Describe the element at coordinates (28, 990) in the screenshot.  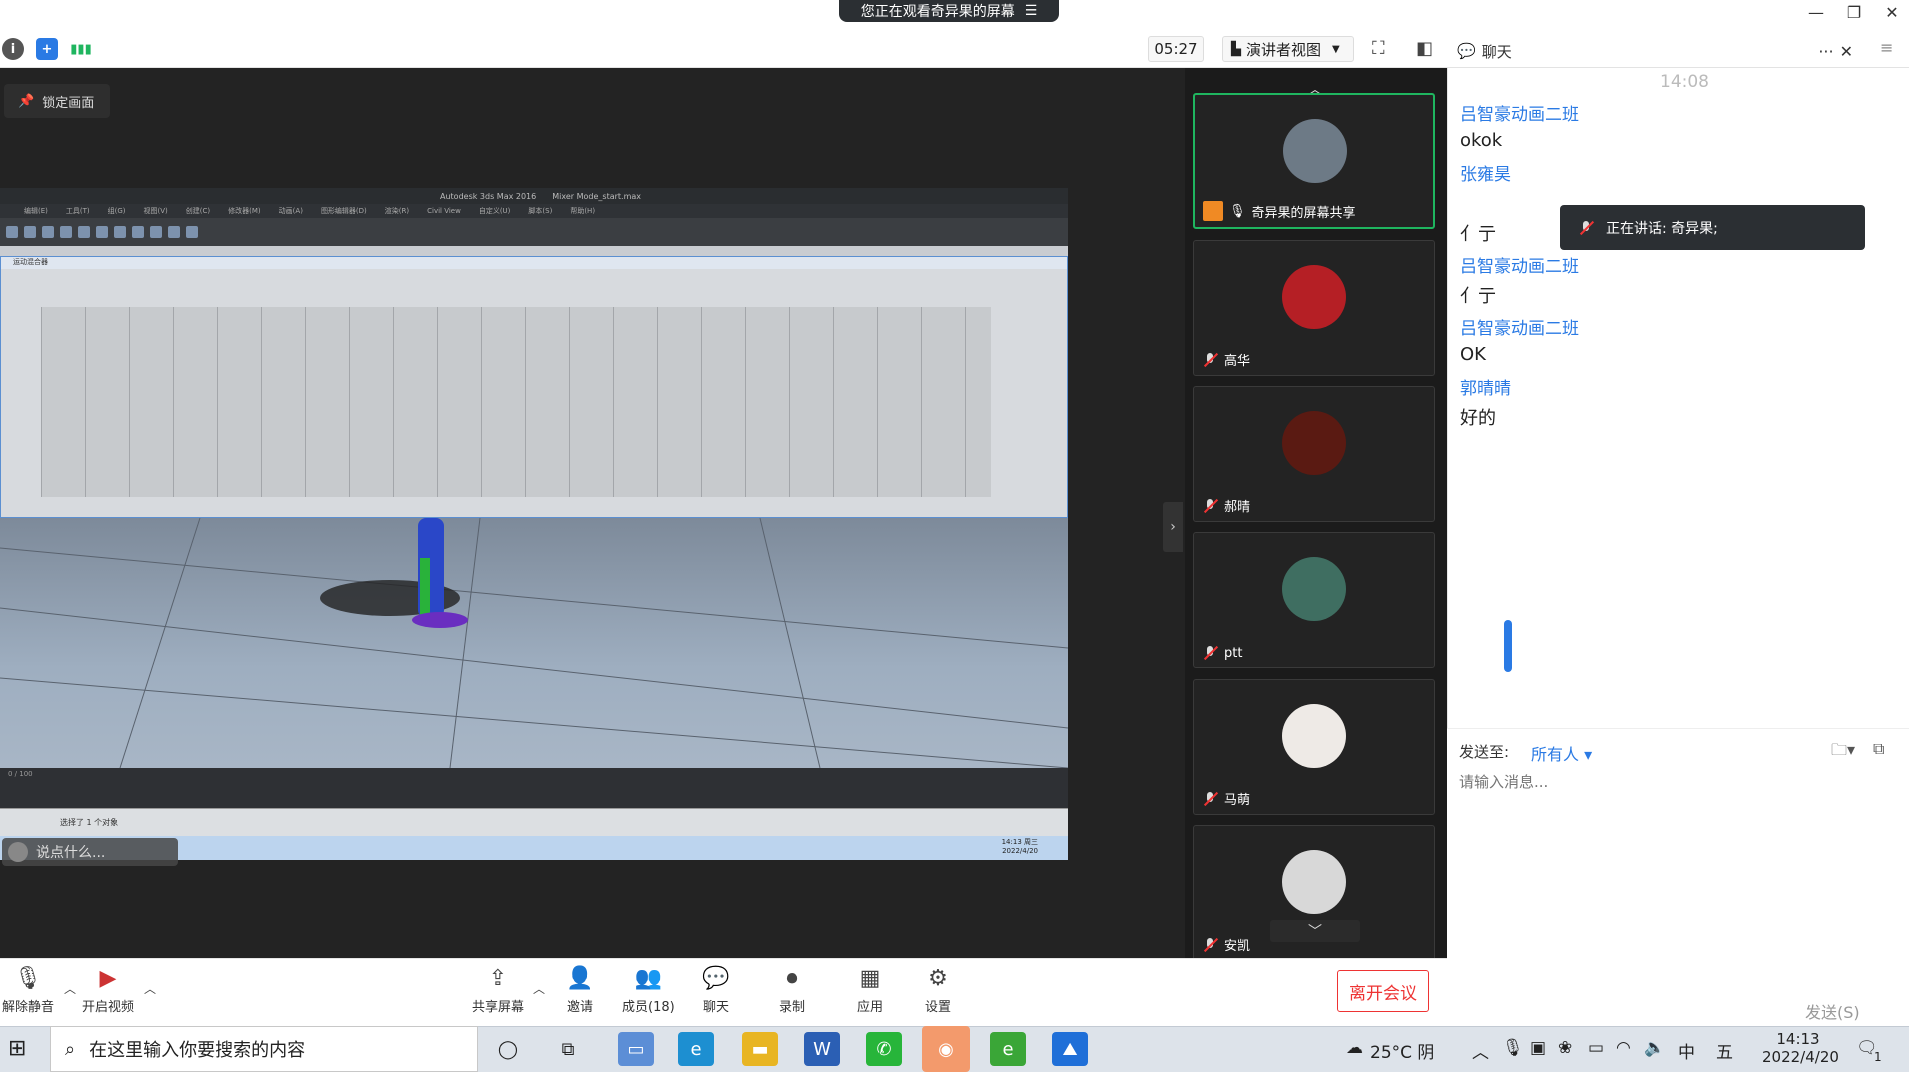
I see `unmute-button: 🎙 解除静音` at that location.